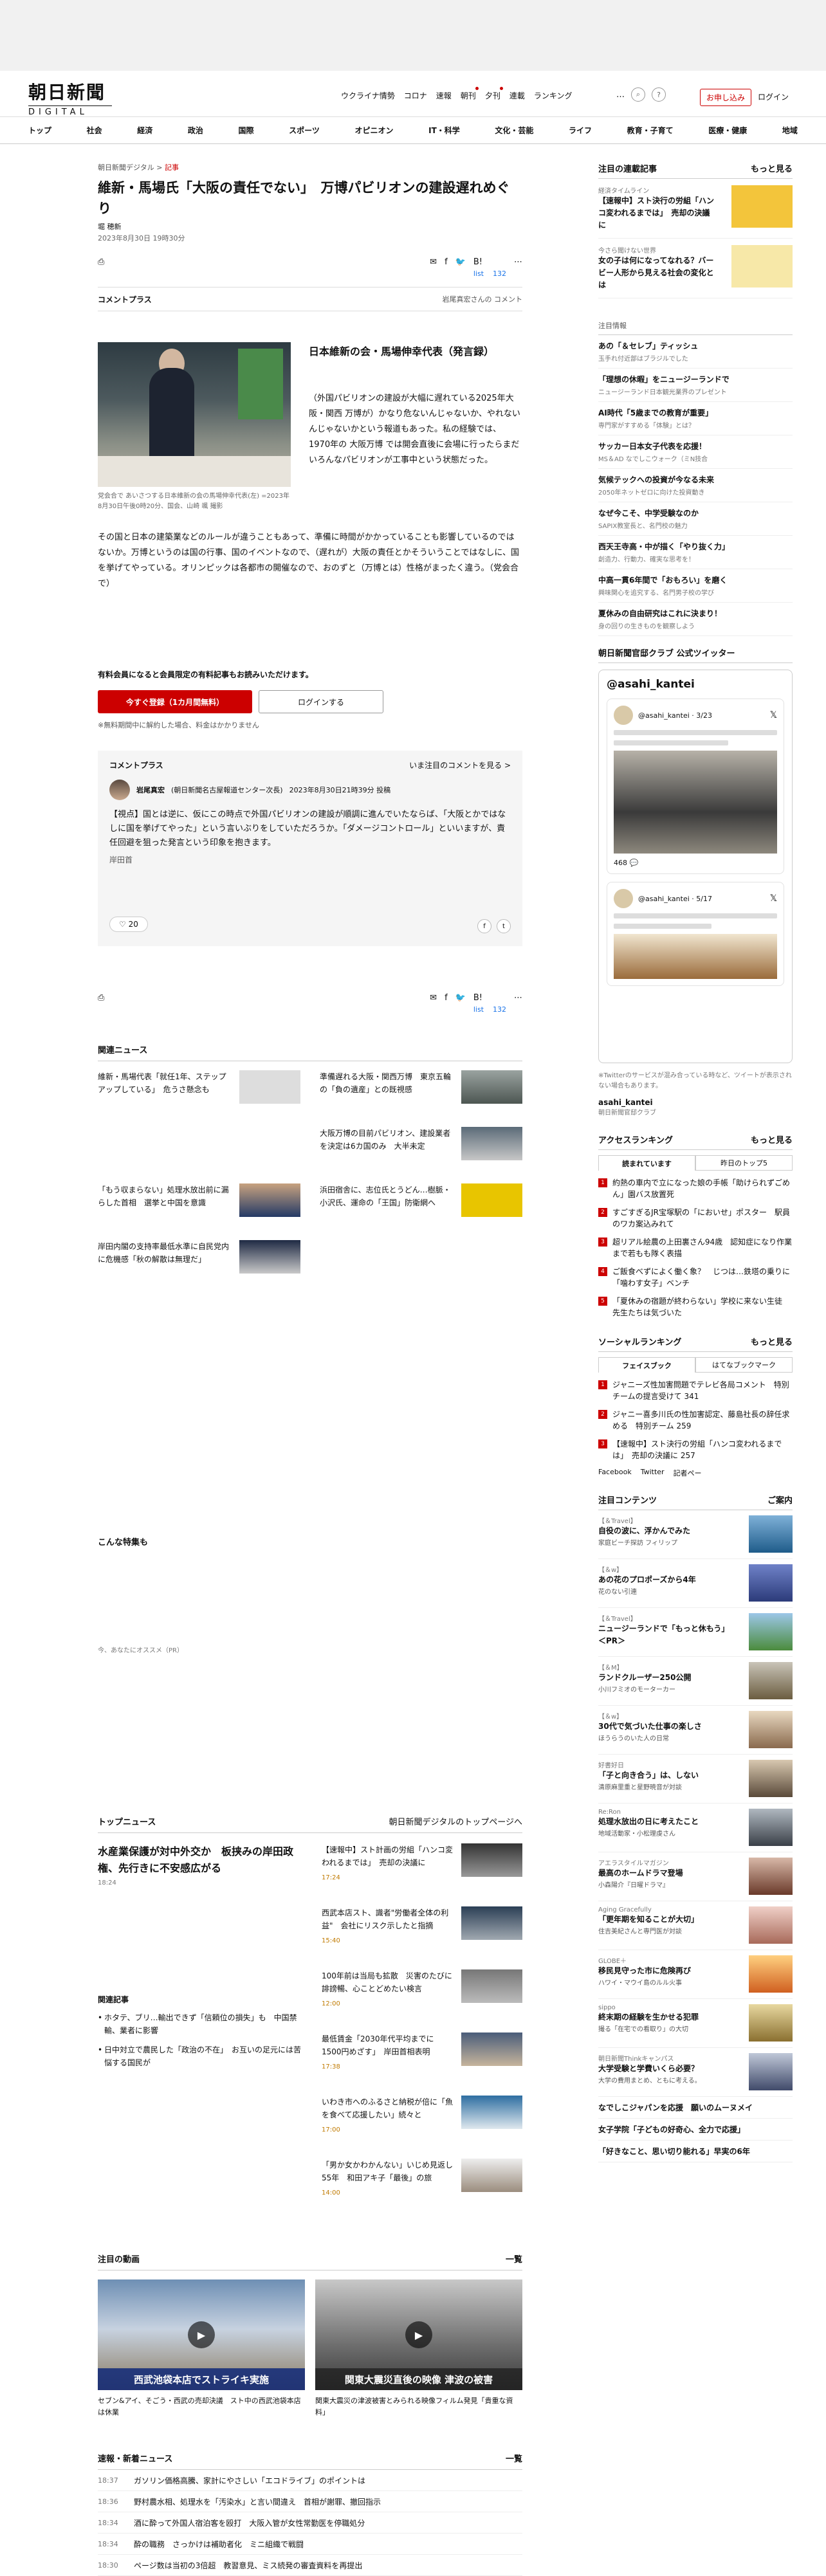  What do you see at coordinates (659, 94) in the screenshot?
I see `help-icon: ?` at bounding box center [659, 94].